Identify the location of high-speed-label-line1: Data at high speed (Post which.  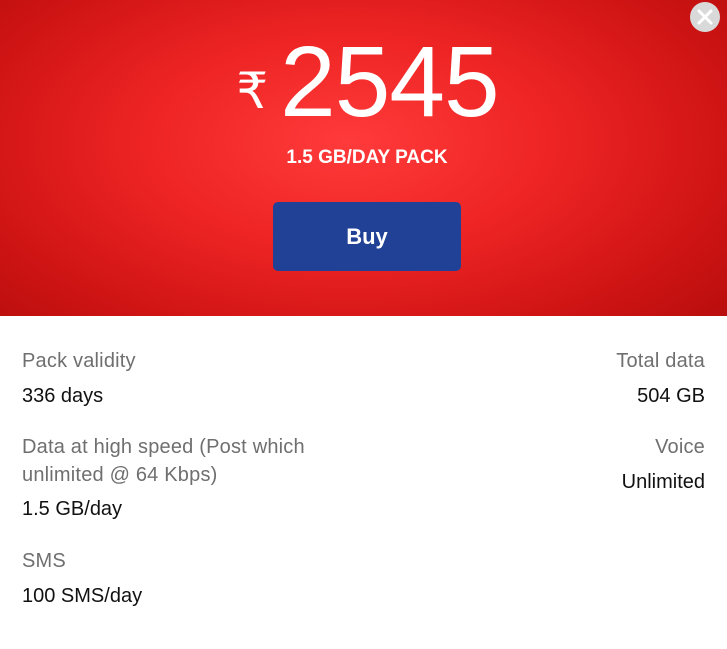
(163, 447).